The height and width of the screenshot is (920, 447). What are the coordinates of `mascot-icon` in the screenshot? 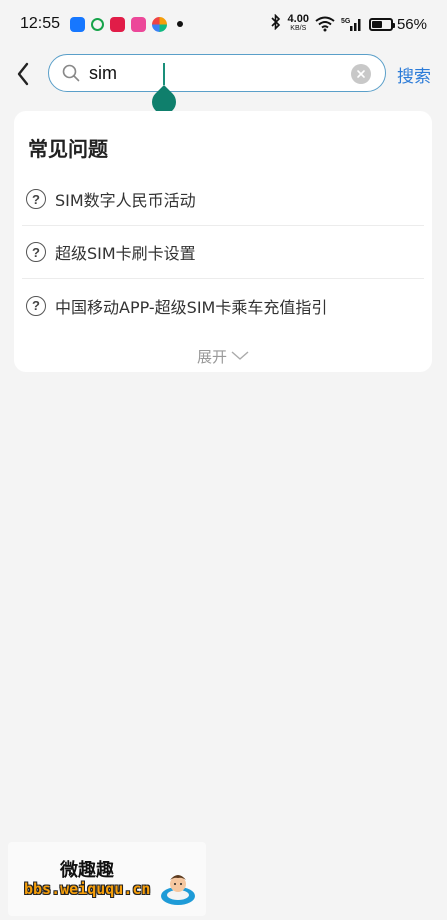 It's located at (178, 890).